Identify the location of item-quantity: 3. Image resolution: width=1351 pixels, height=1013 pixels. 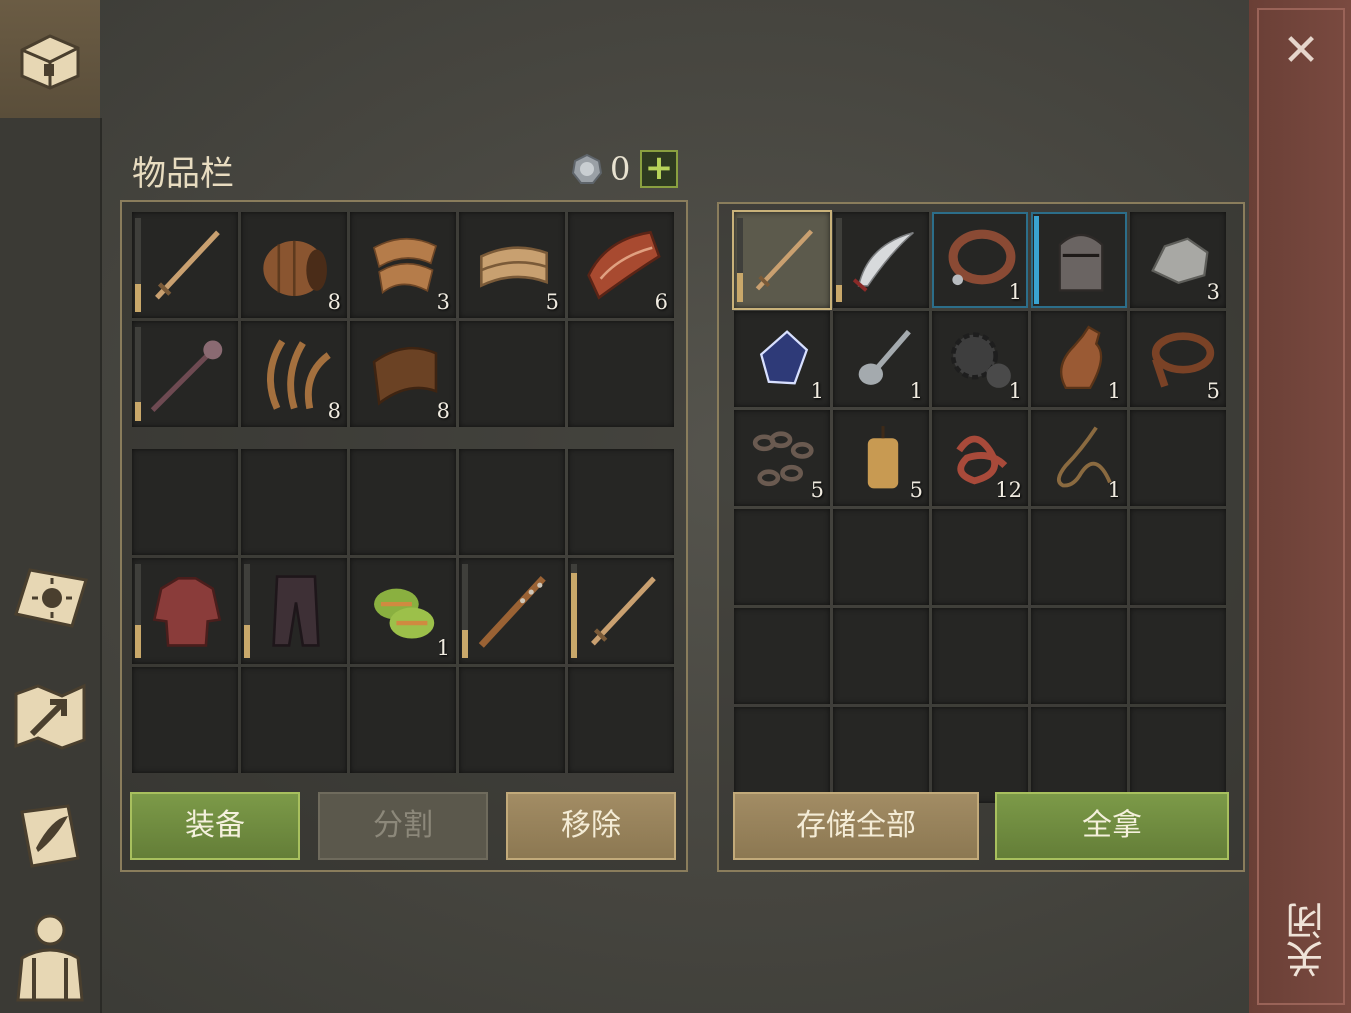
(1213, 292).